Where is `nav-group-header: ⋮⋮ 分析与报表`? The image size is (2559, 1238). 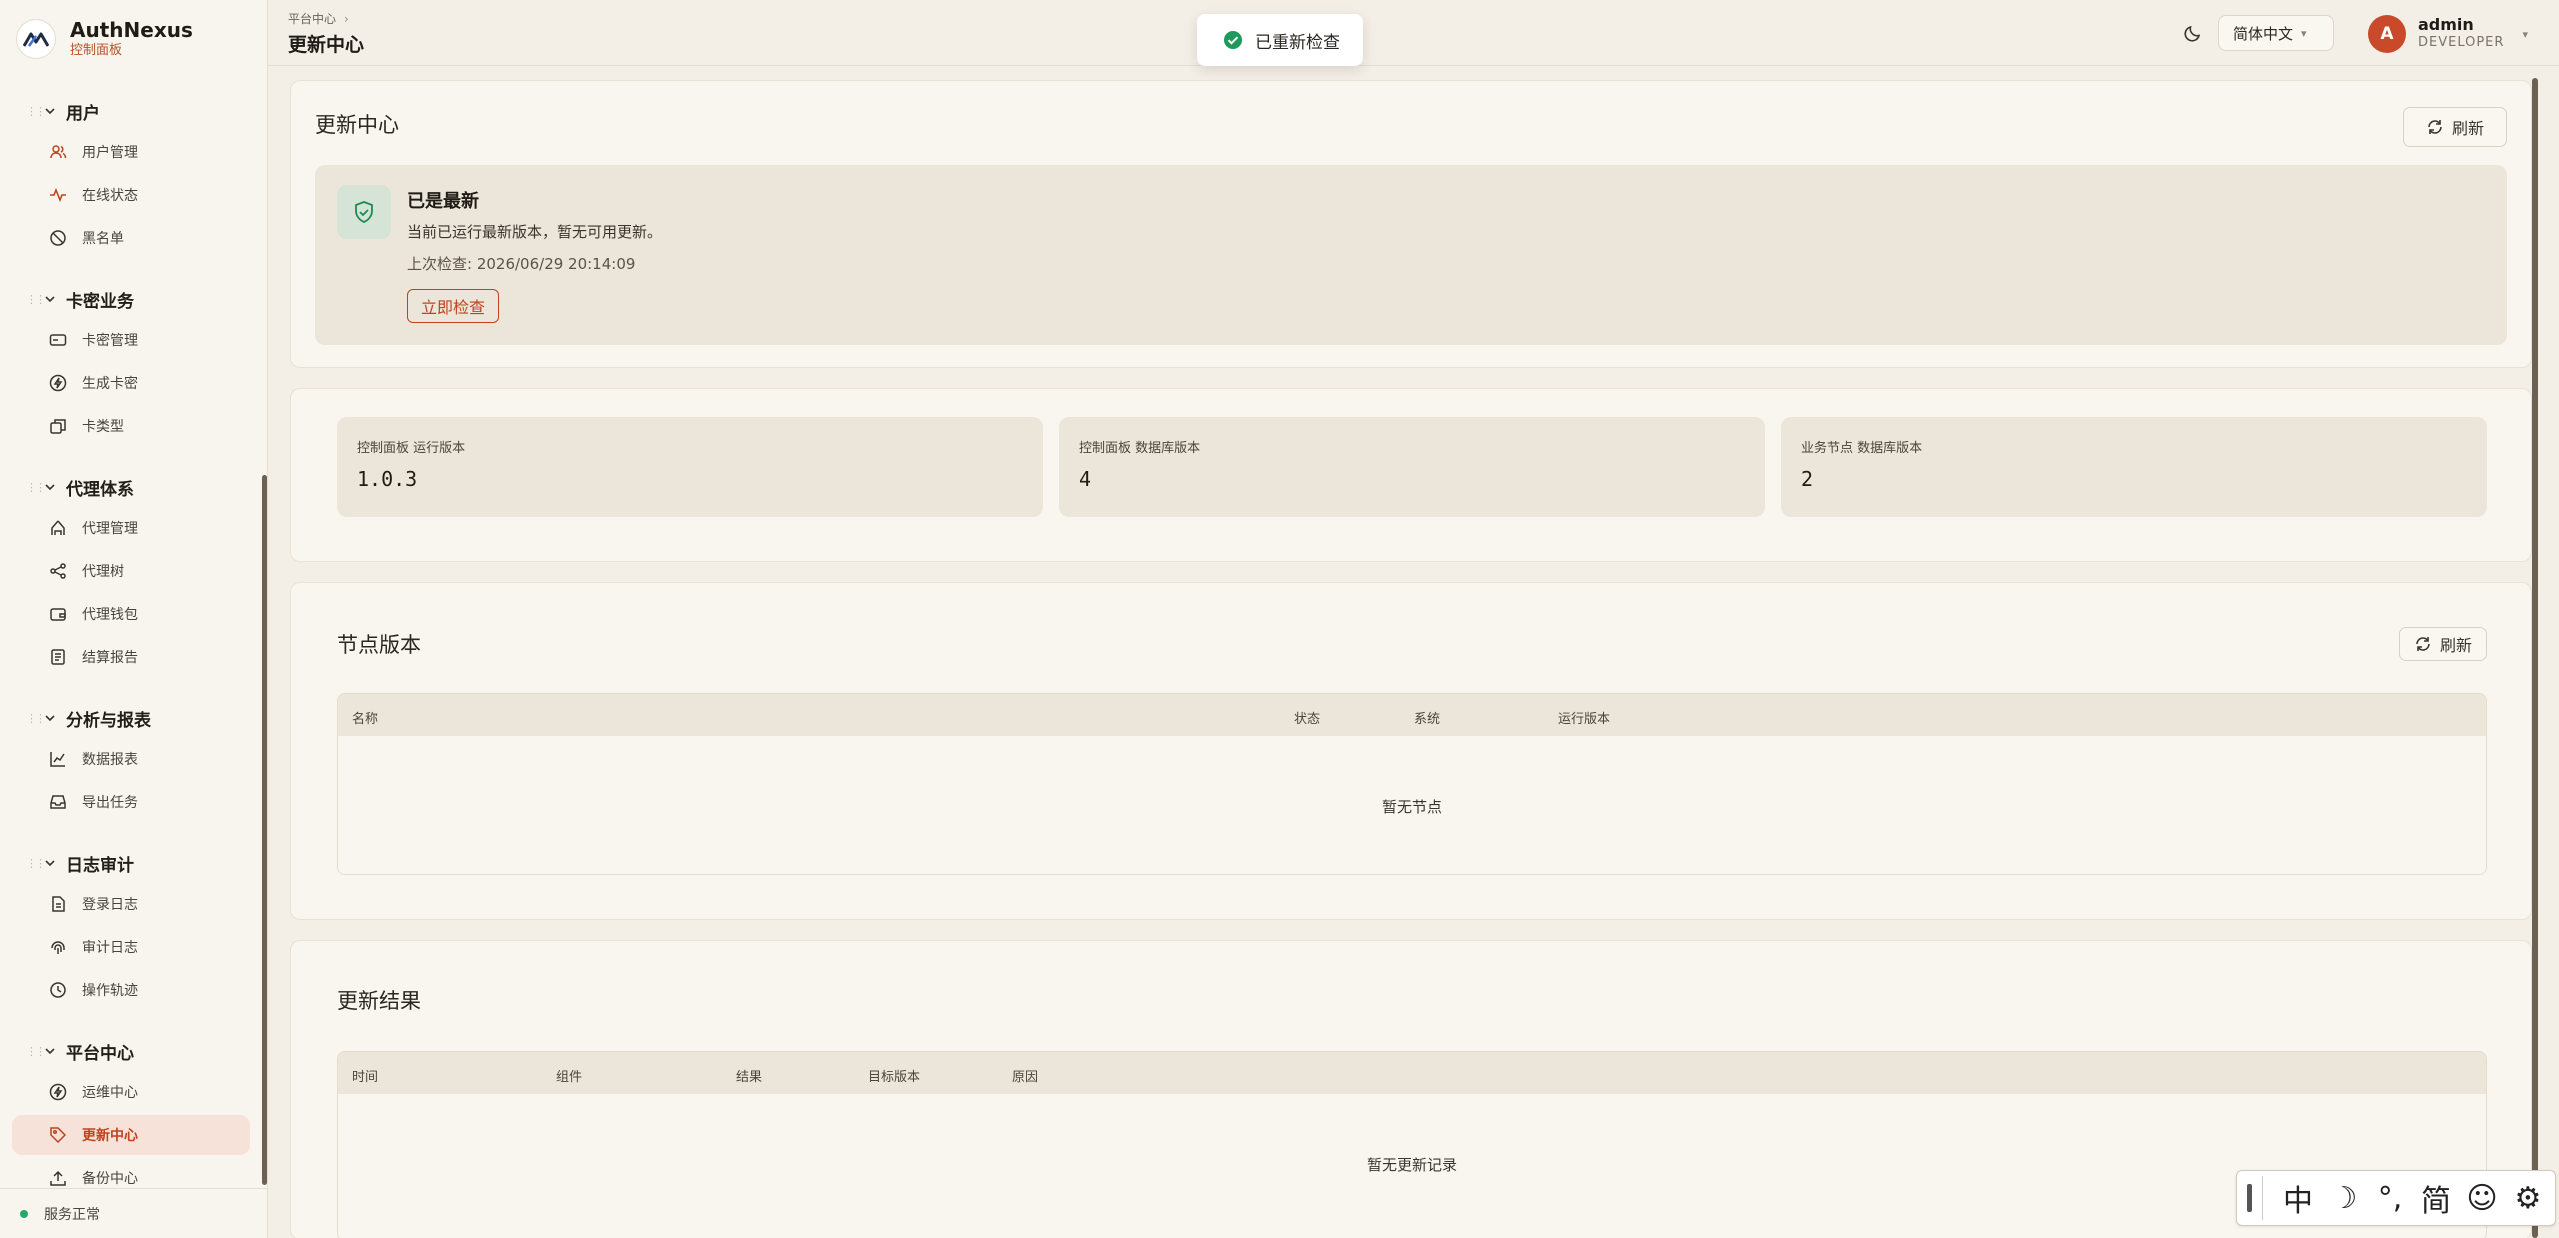
nav-group-header: ⋮⋮ 分析与报表 is located at coordinates (131, 718).